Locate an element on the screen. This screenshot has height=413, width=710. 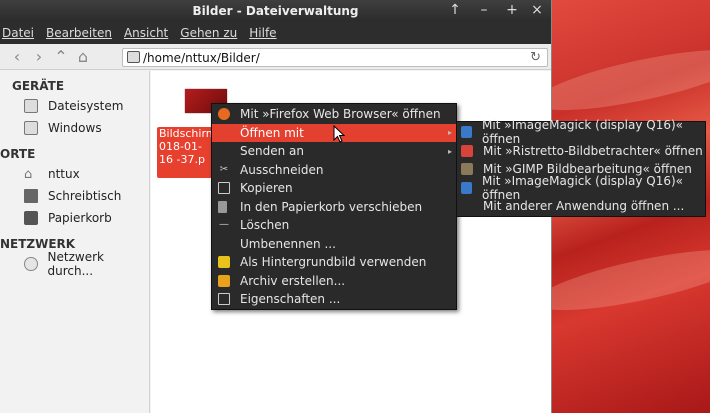
menu-item-move-to-trash: In den Papierkorb verschieben is located at coordinates (334, 207).